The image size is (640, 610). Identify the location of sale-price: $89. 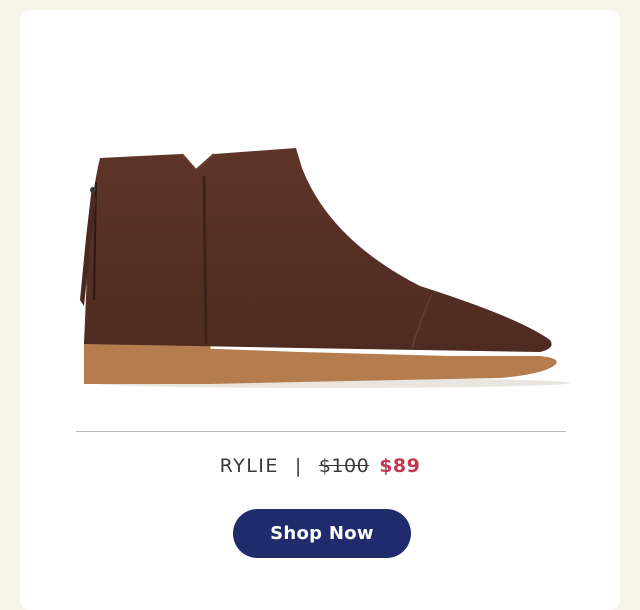
(400, 466).